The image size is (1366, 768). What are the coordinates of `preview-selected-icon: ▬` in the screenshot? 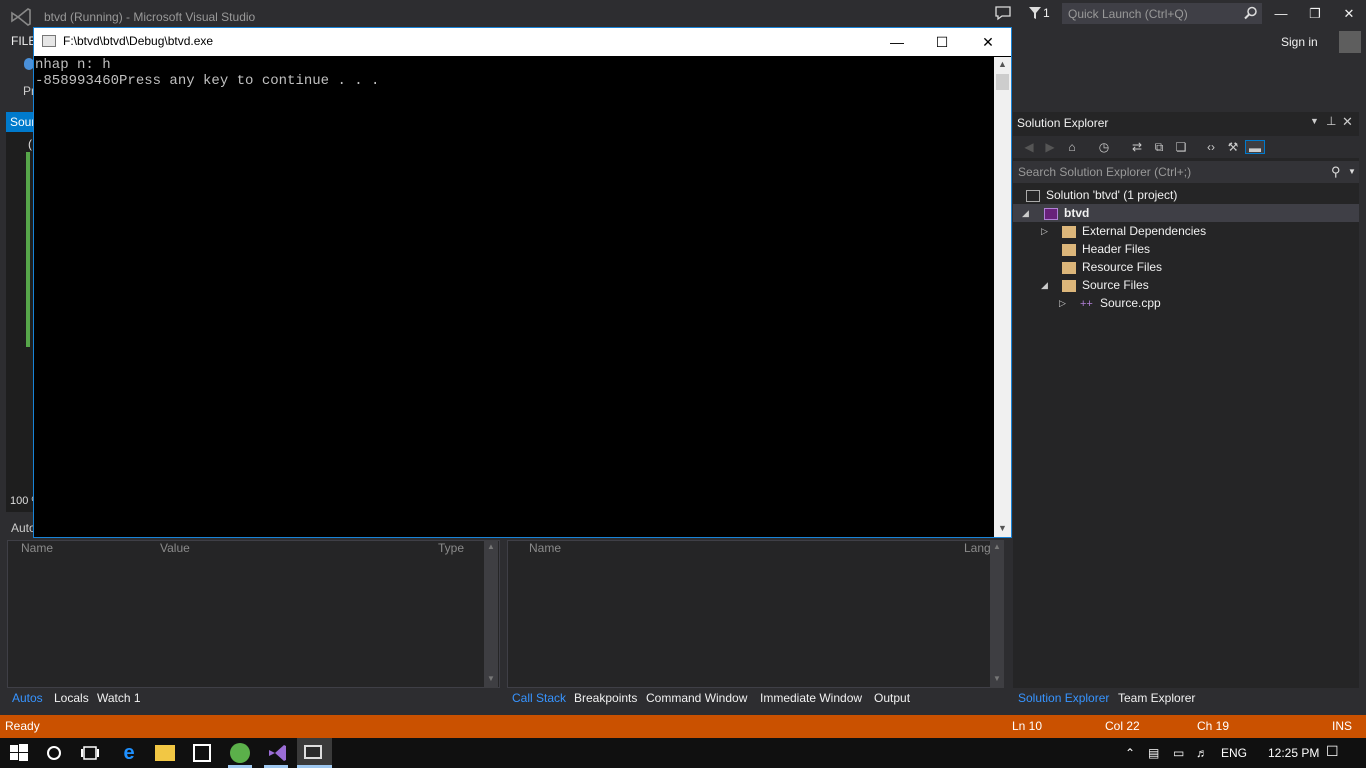 It's located at (1255, 147).